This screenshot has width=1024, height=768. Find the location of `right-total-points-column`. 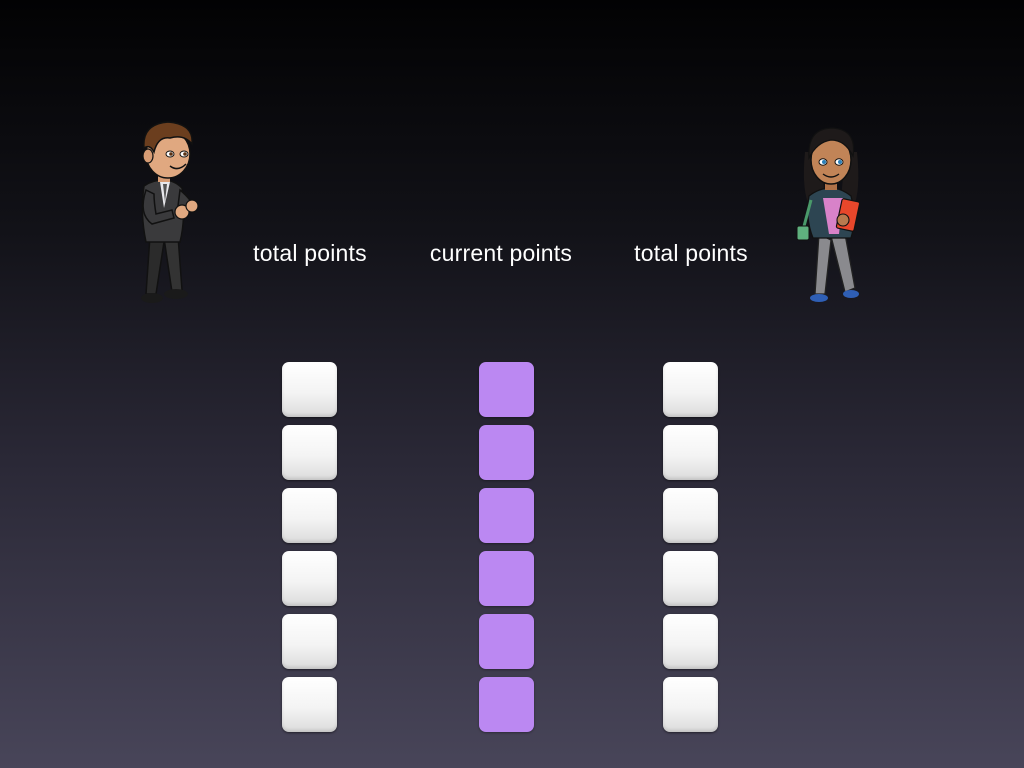

right-total-points-column is located at coordinates (691, 551).